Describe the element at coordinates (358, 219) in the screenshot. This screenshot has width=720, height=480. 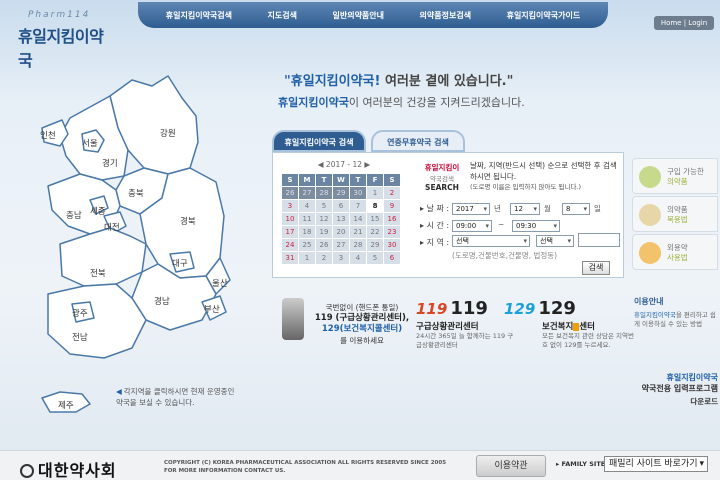
I see `calendar-day: 14` at that location.